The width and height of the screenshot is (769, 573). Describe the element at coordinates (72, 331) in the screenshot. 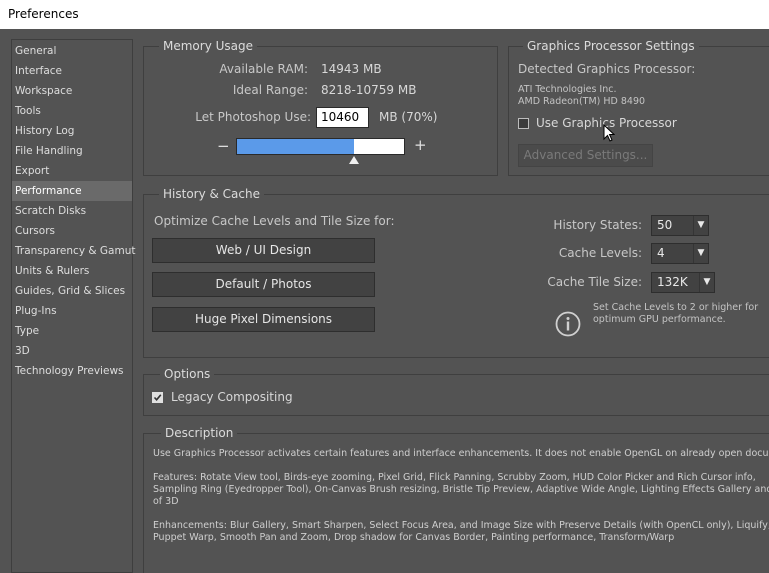

I see `sidebar-item-type: Type` at that location.